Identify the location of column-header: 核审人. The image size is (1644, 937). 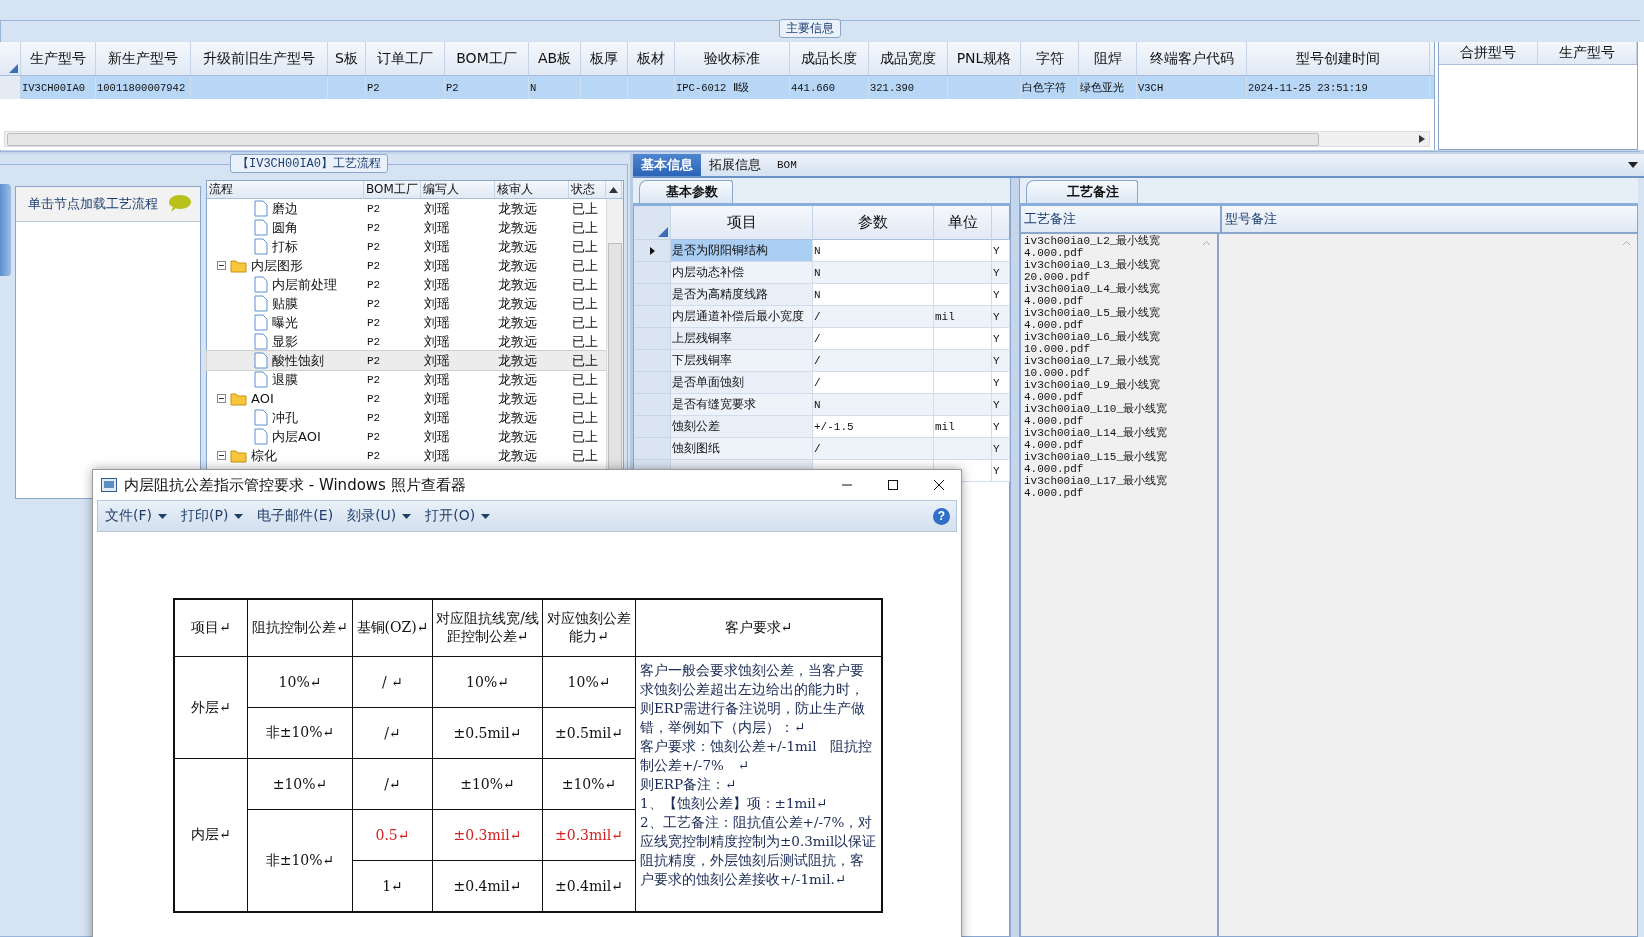
(532, 189).